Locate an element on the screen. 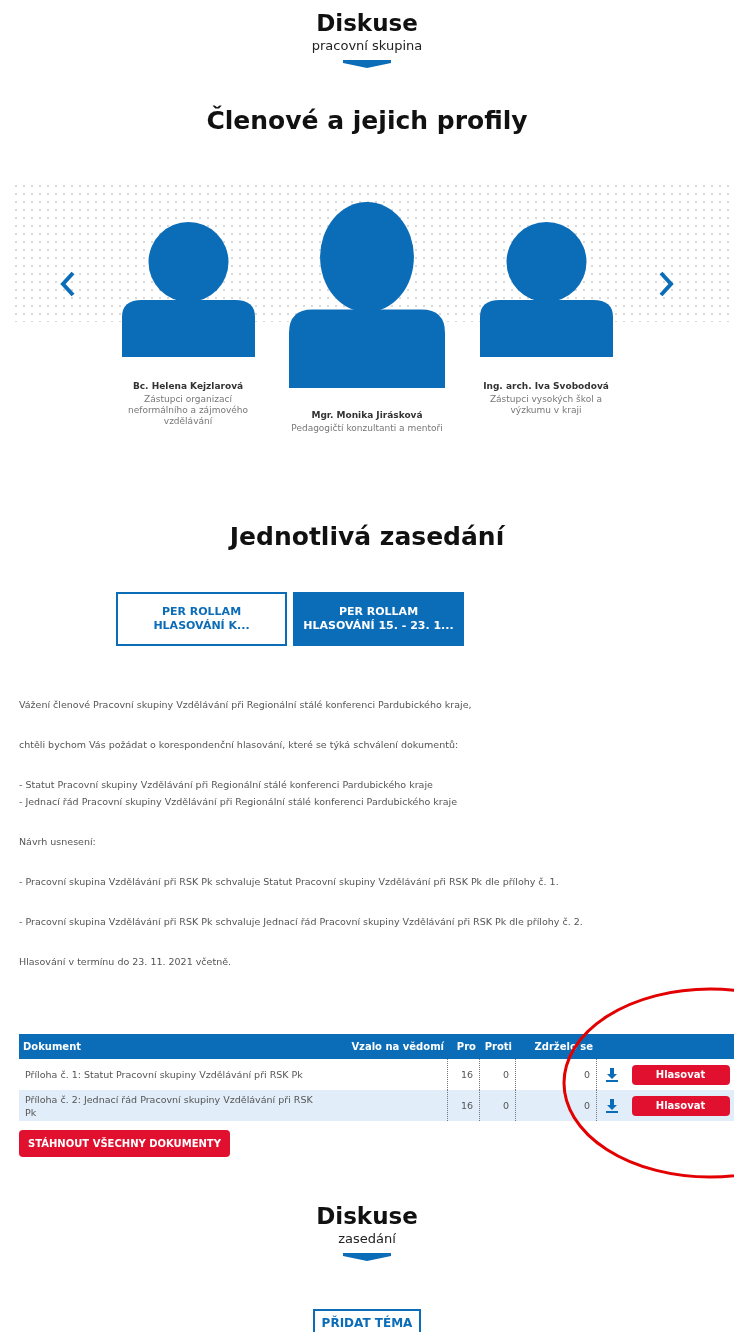  message-paragraph: Hlasování v termínu do 23. 11. 2021 včetně. is located at coordinates (125, 962).